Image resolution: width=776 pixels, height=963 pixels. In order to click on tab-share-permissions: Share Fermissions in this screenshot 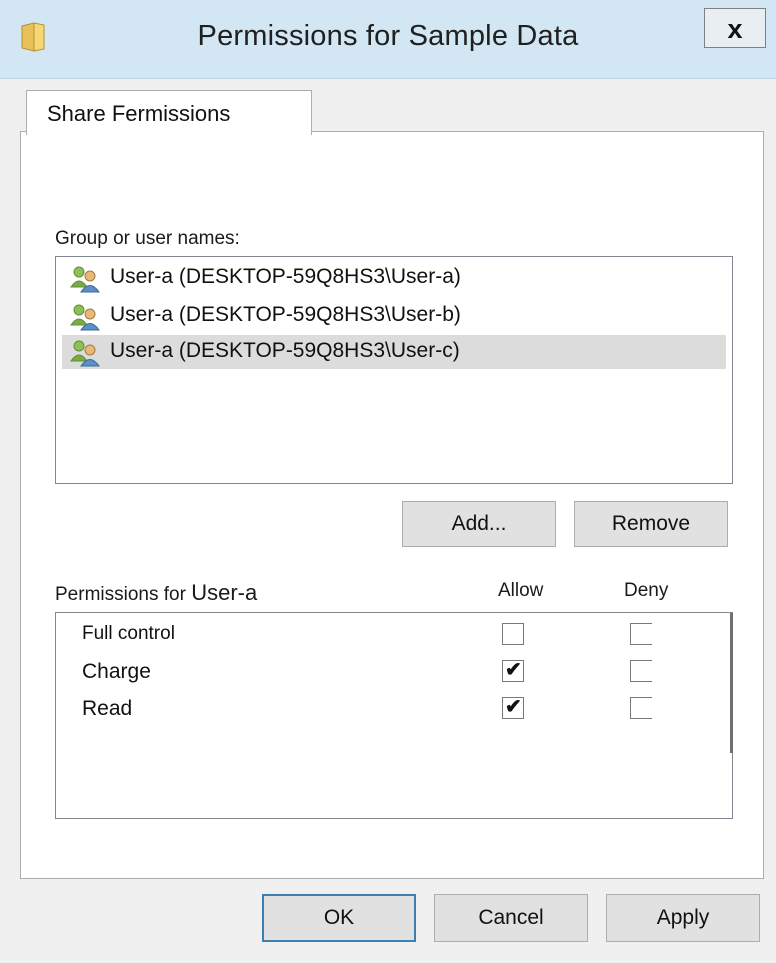, I will do `click(169, 112)`.